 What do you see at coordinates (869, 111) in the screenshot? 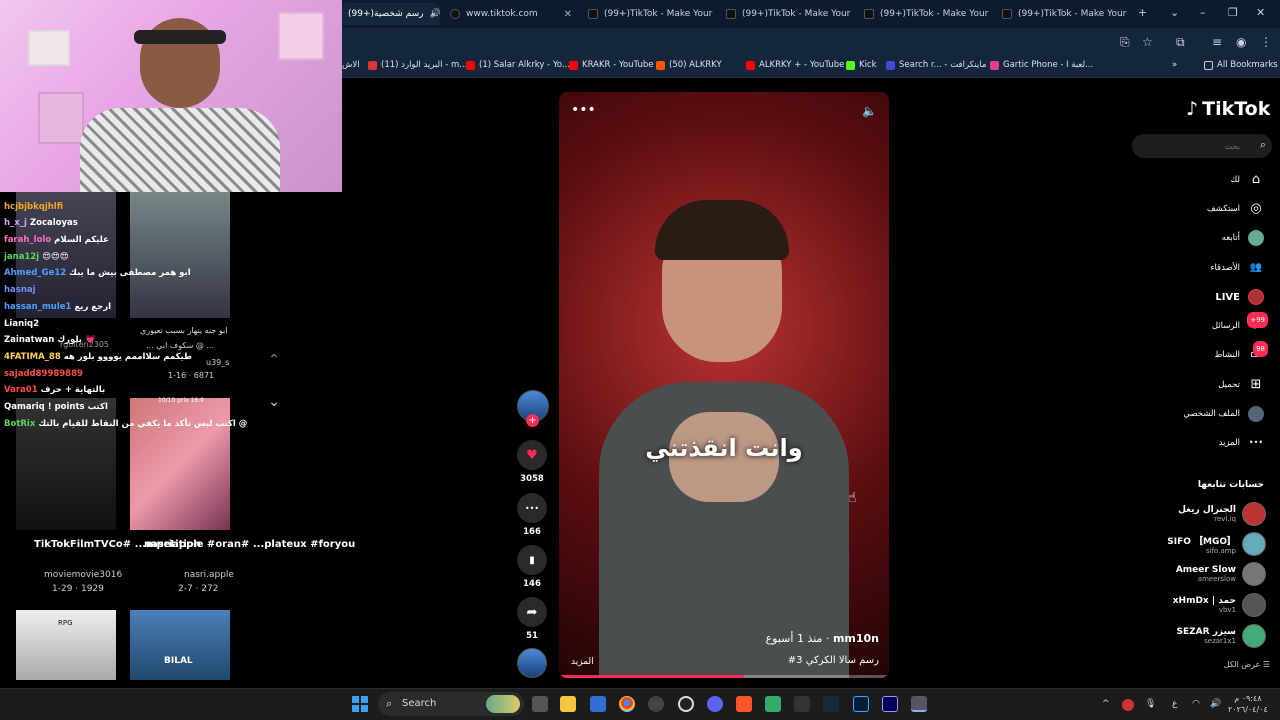
I see `volume-icon: 🔈` at bounding box center [869, 111].